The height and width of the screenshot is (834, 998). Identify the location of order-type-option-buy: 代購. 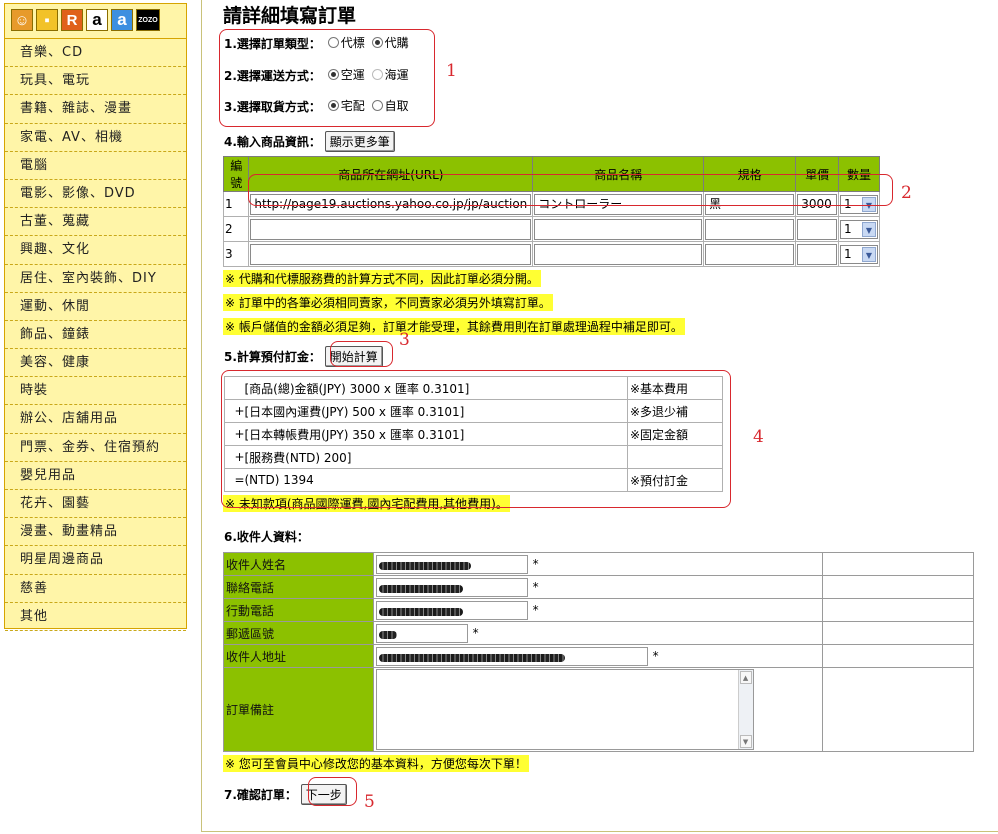
(389, 42).